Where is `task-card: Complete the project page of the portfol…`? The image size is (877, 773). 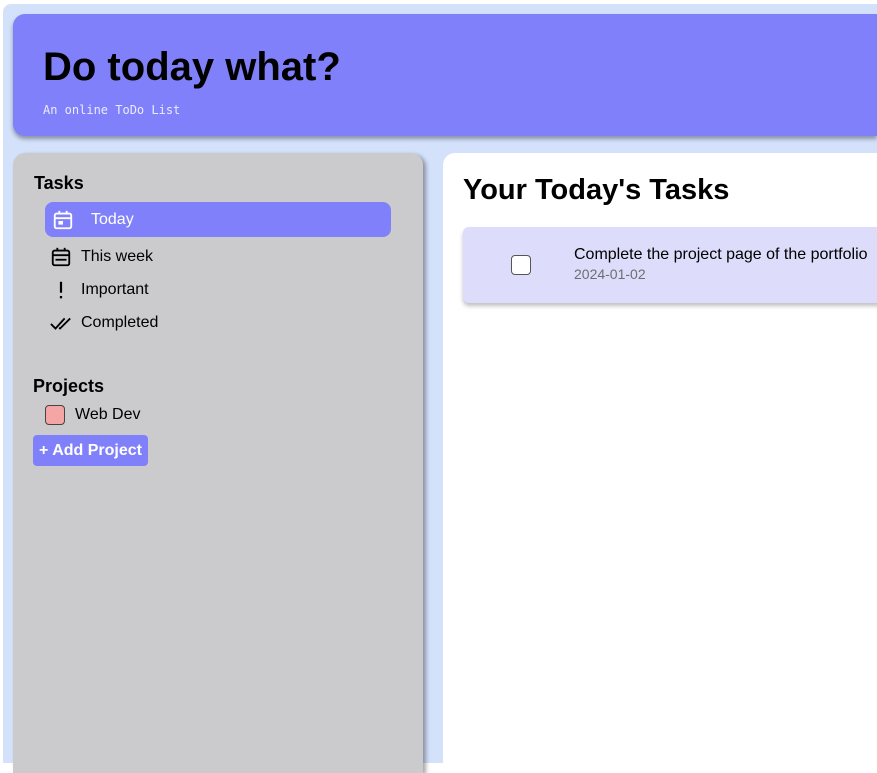
task-card: Complete the project page of the portfol… is located at coordinates (670, 265).